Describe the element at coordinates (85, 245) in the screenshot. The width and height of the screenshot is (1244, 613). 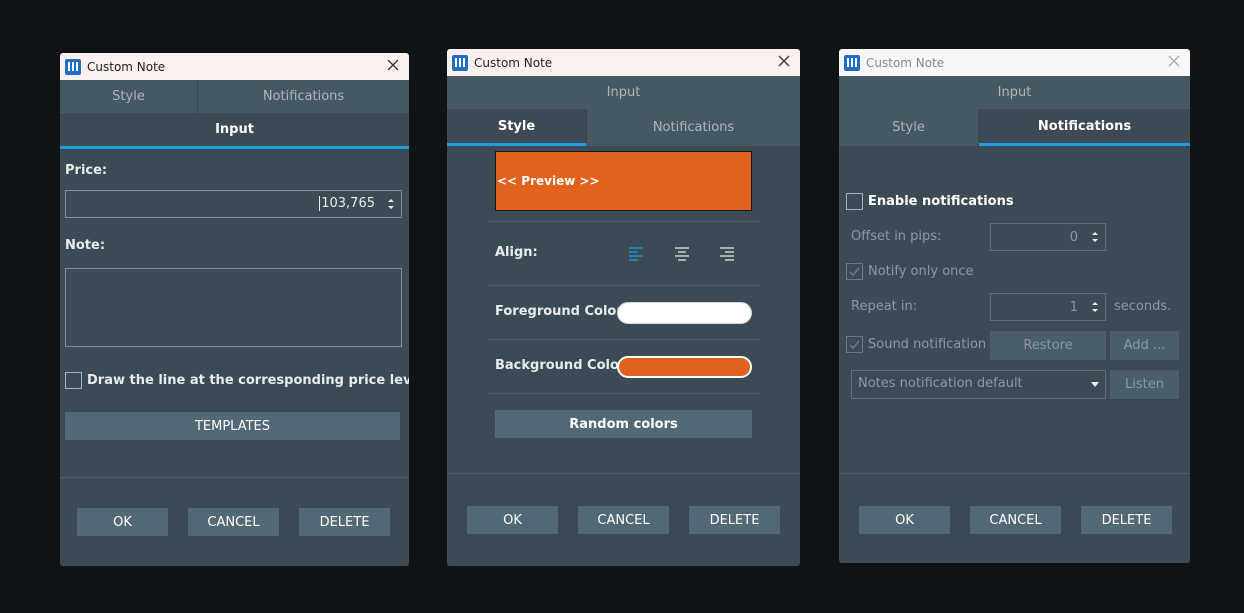
I see `note-label: Note:` at that location.